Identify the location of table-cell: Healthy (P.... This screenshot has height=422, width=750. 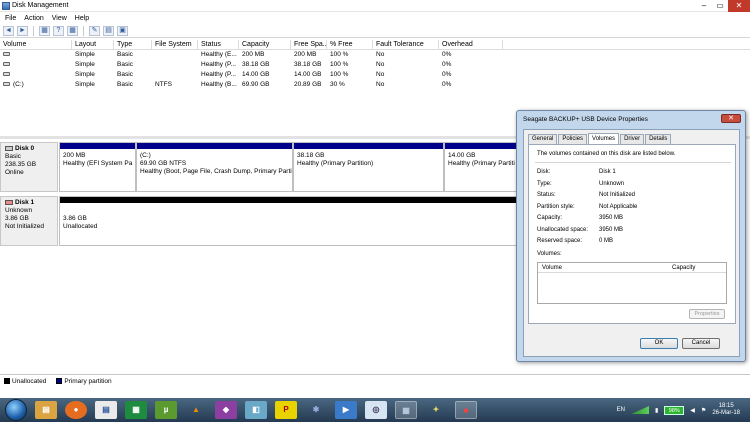
(218, 75).